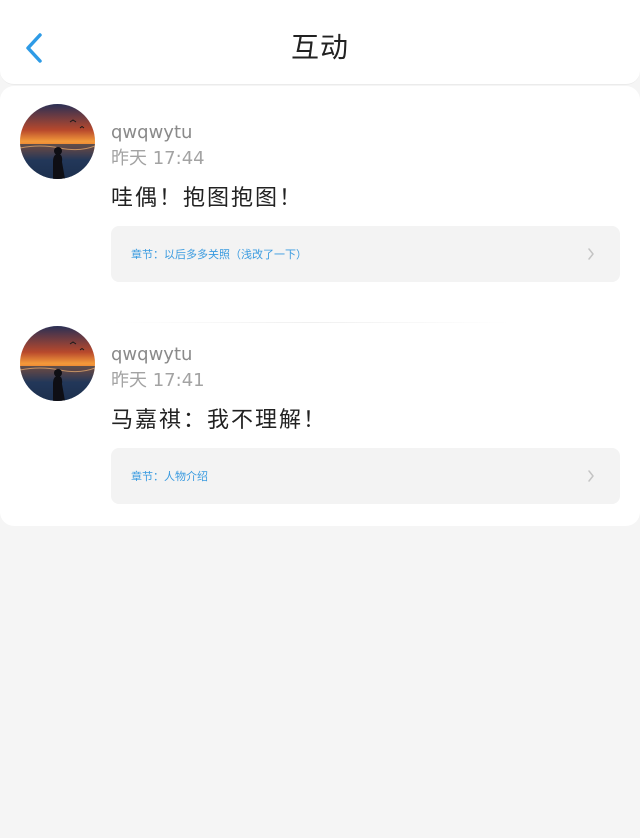 Image resolution: width=640 pixels, height=838 pixels. Describe the element at coordinates (219, 420) in the screenshot. I see `comment-text: 马嘉祺：我不理解！` at that location.